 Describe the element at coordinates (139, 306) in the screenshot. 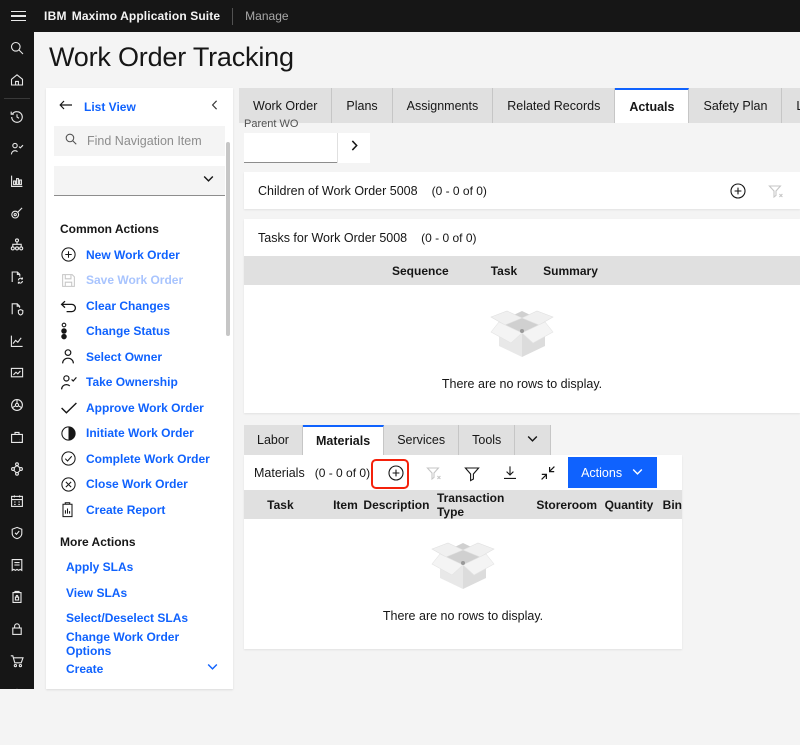

I see `nav-action-clear-changes: Clear Changes` at that location.